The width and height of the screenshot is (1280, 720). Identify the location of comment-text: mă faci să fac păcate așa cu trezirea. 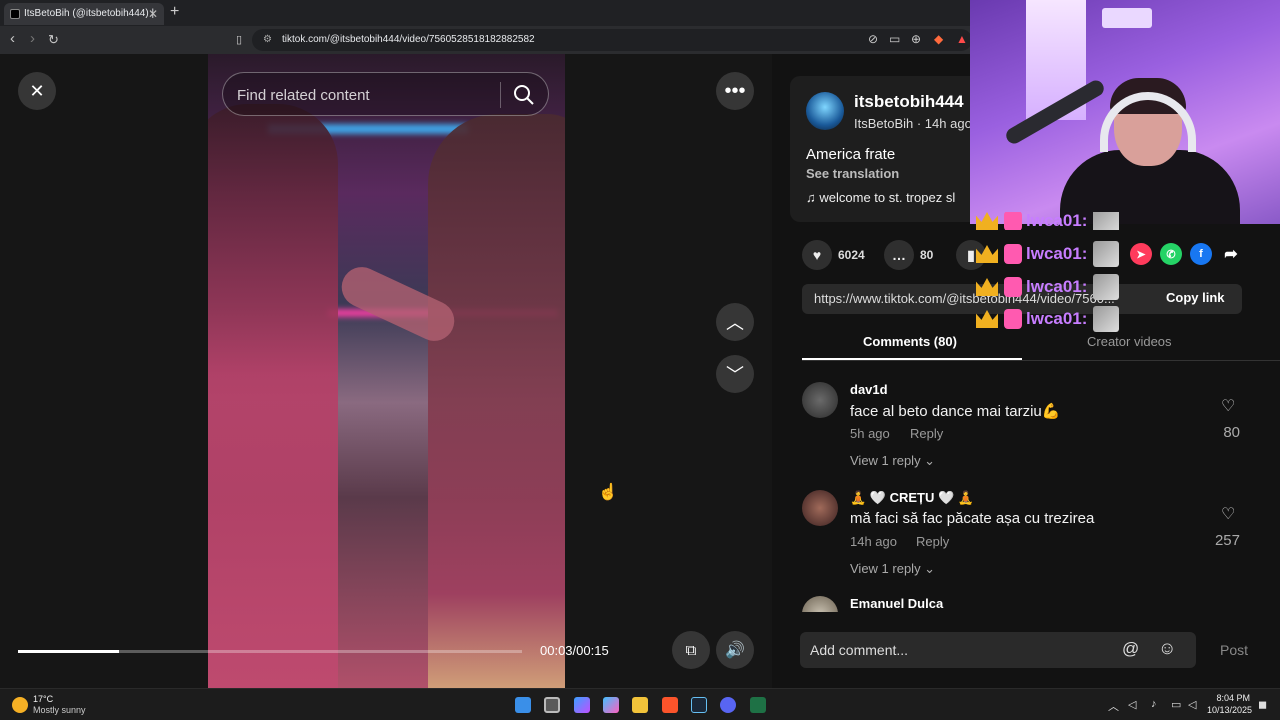
(972, 518).